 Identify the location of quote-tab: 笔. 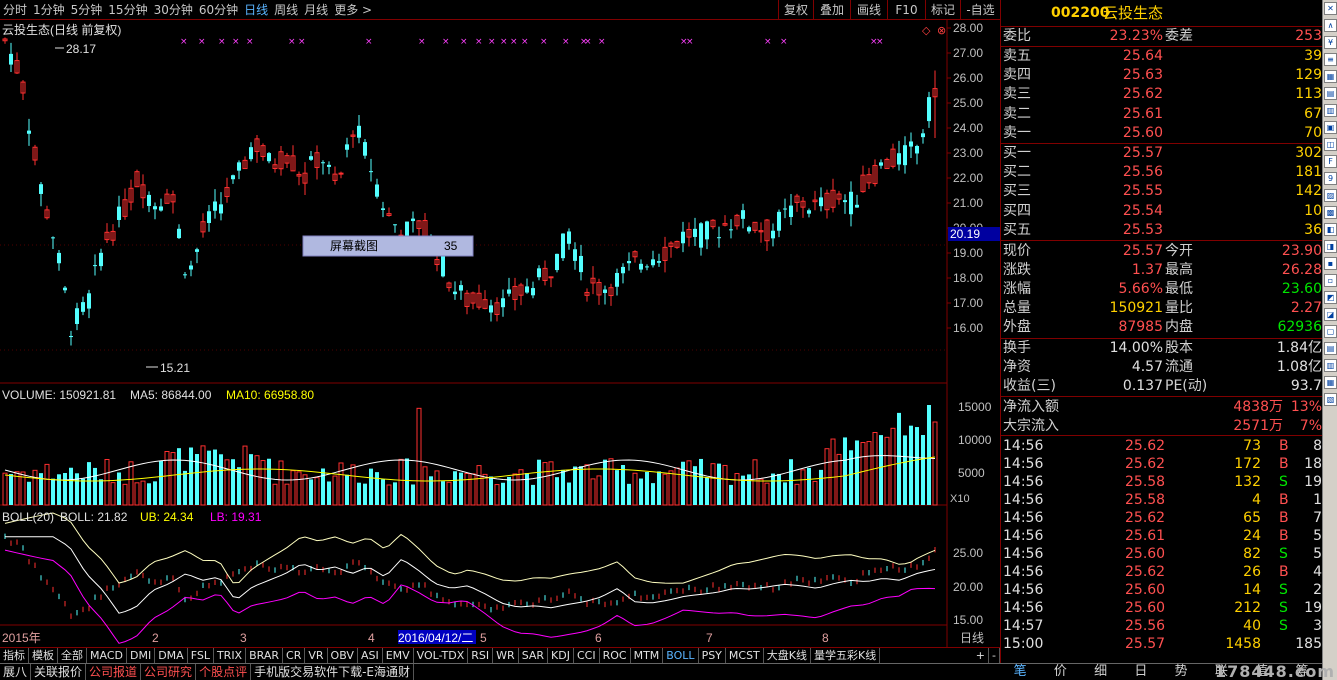
(1020, 672).